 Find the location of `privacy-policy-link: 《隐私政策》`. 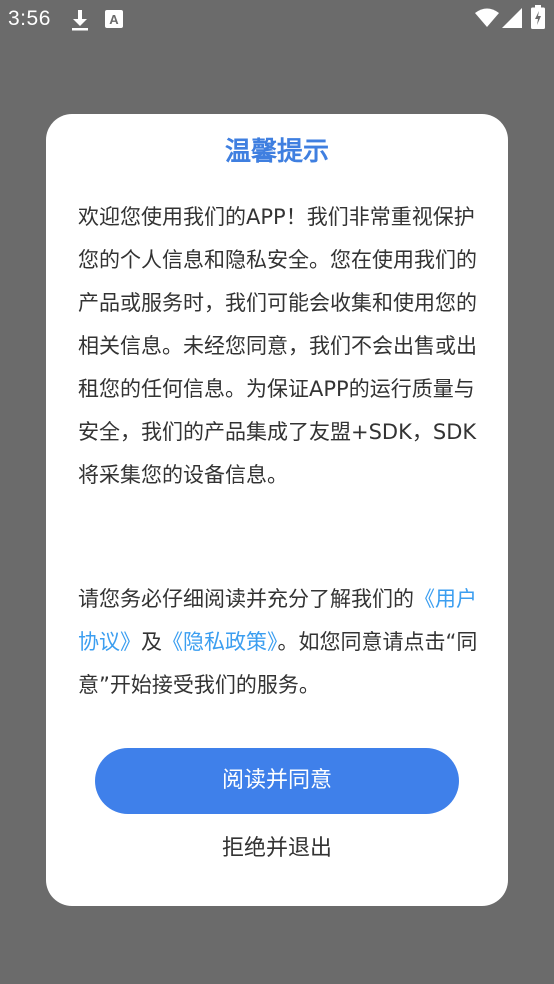

privacy-policy-link: 《隐私政策》 is located at coordinates (220, 642).